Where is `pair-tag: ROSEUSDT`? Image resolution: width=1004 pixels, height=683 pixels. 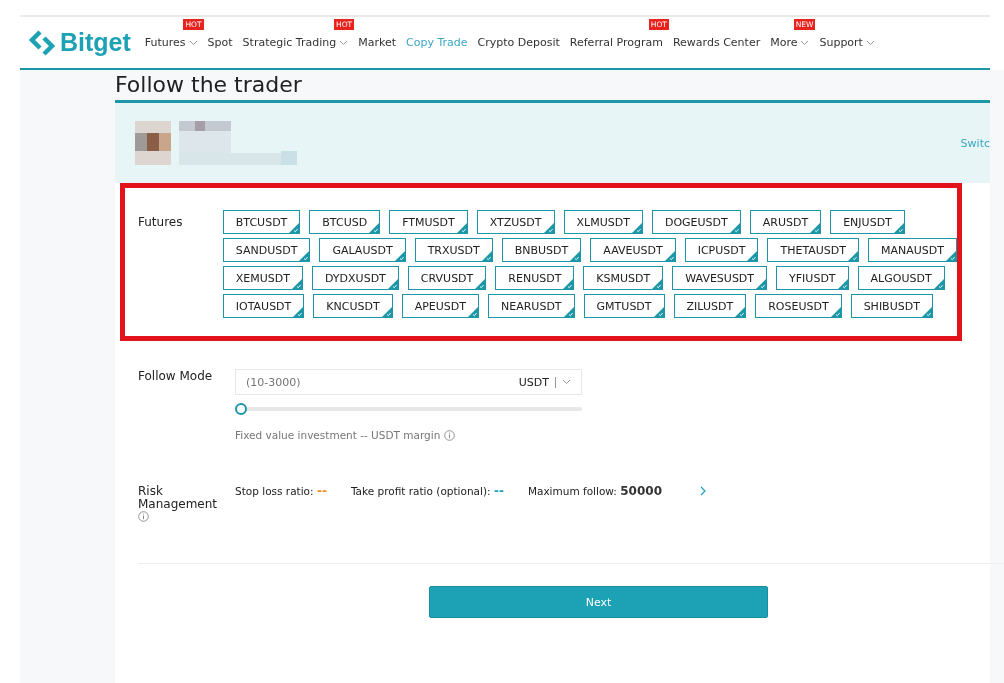
pair-tag: ROSEUSDT is located at coordinates (798, 306).